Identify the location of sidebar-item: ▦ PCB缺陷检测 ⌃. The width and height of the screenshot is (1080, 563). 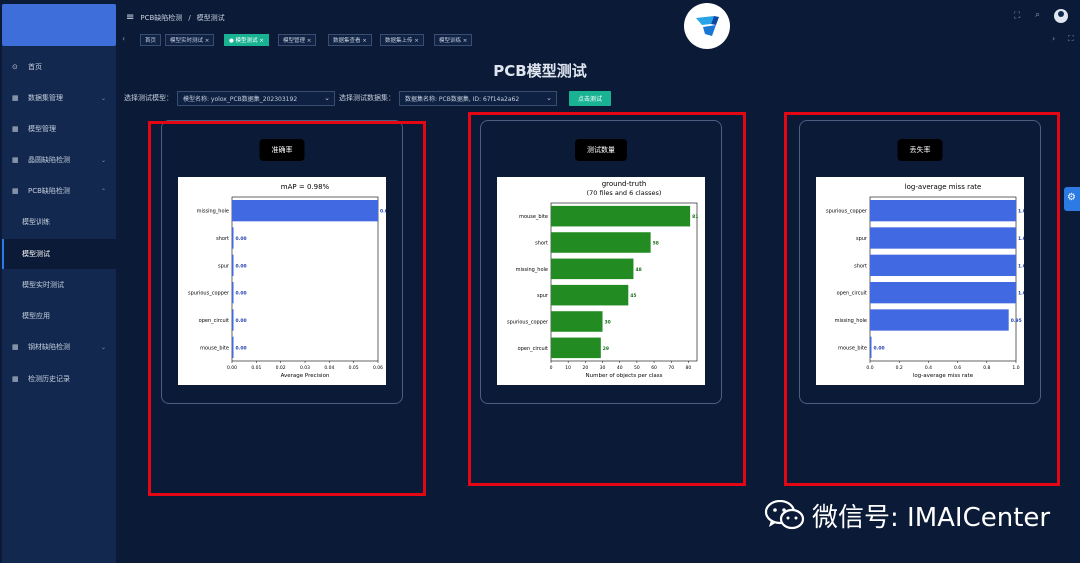
(59, 191).